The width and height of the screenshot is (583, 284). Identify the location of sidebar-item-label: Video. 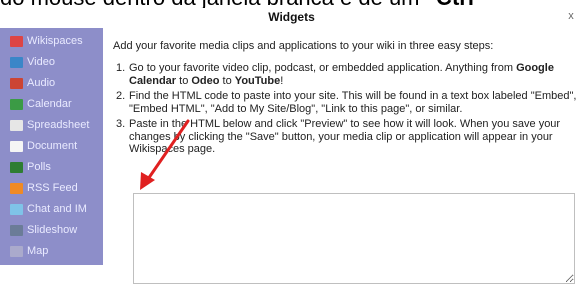
(41, 62).